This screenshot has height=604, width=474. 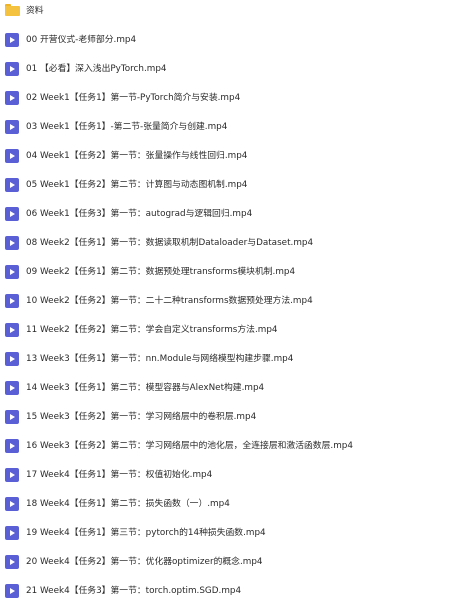 What do you see at coordinates (237, 12) in the screenshot?
I see `folder-item: 资料` at bounding box center [237, 12].